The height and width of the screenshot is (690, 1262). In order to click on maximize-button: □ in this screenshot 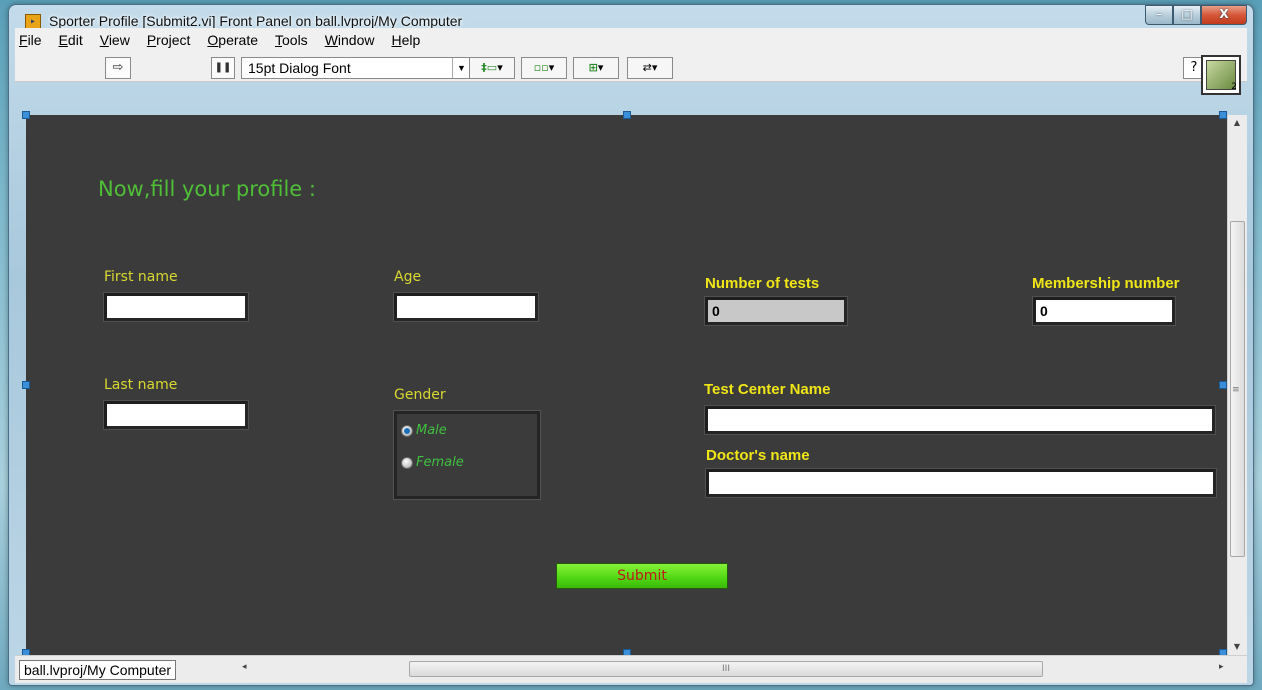, I will do `click(1187, 15)`.